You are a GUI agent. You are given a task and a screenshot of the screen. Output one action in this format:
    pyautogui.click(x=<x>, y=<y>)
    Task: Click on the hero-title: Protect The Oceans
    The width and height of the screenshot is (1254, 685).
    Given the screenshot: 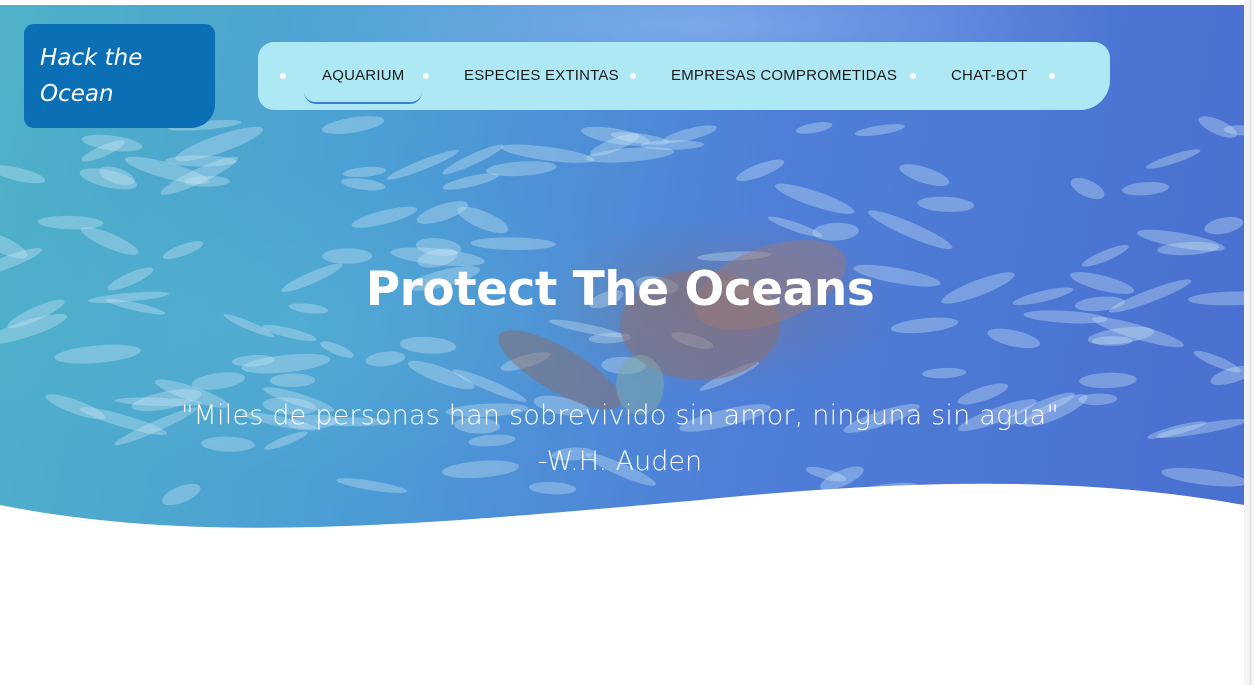 What is the action you would take?
    pyautogui.click(x=620, y=289)
    